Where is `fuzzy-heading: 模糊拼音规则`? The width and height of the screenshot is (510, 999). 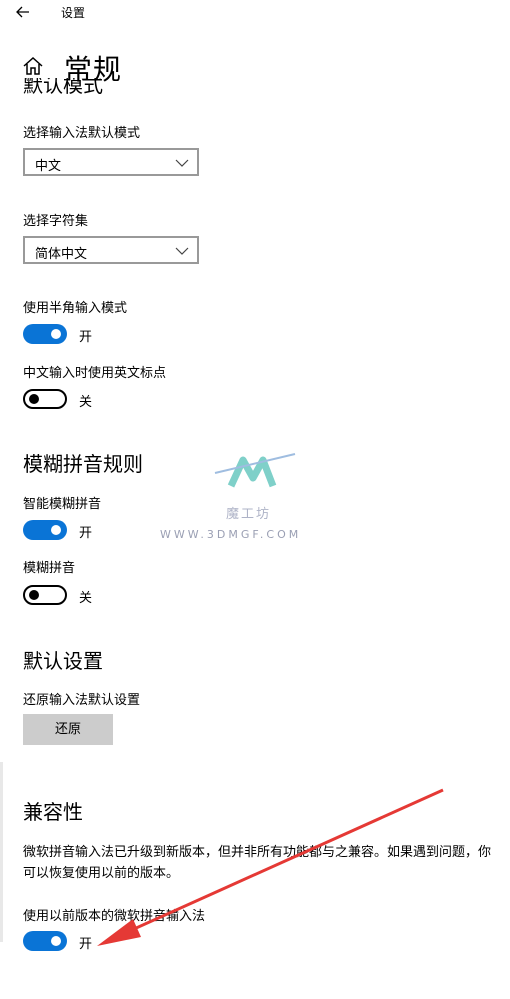 fuzzy-heading: 模糊拼音规则 is located at coordinates (83, 464).